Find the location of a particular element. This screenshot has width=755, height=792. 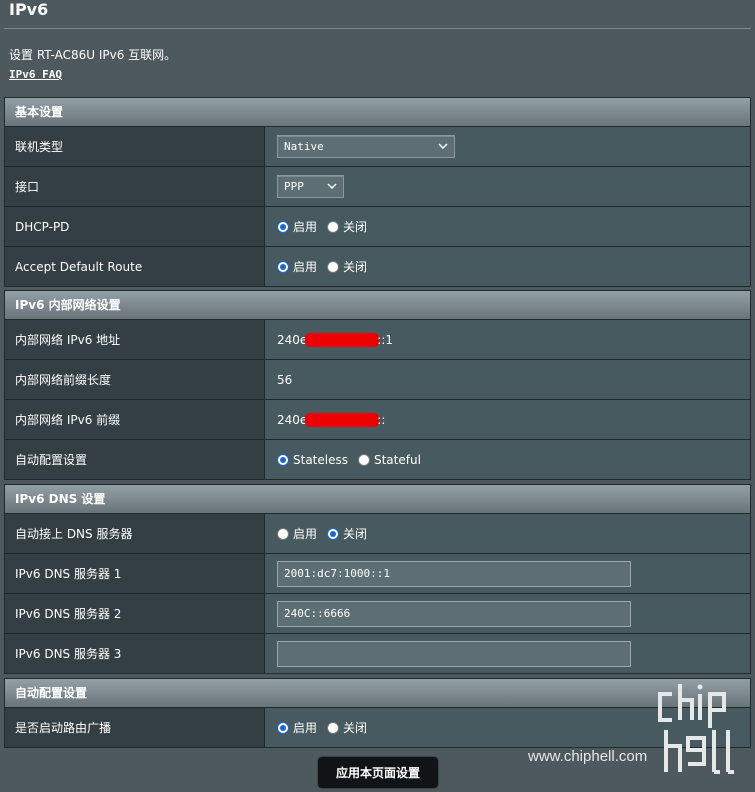

dns-server1-input: 2001:dc7:1000::1 is located at coordinates (454, 573).